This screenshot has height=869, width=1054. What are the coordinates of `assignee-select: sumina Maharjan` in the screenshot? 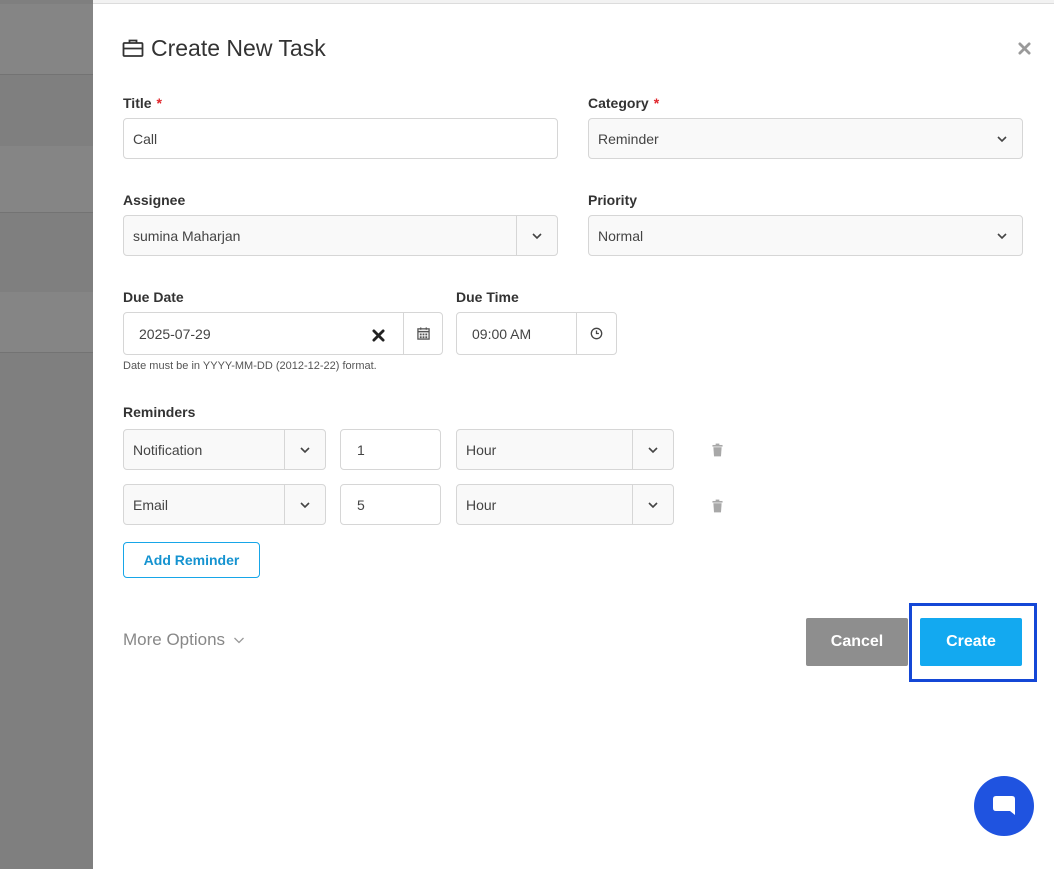 It's located at (340, 235).